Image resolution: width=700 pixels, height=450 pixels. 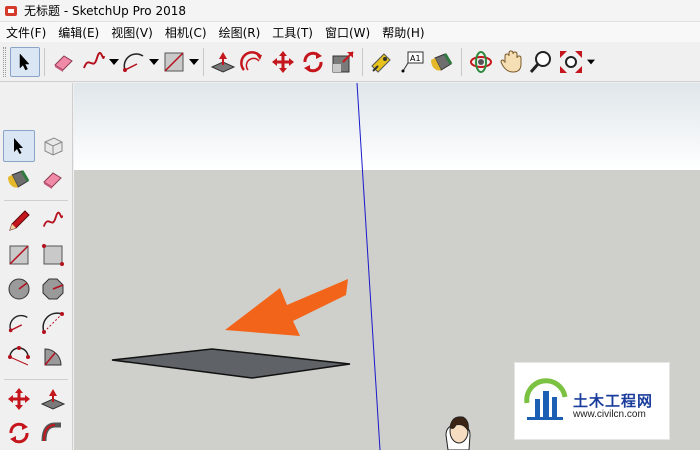 I want to click on text-tool-caption: A1, so click(x=415, y=58).